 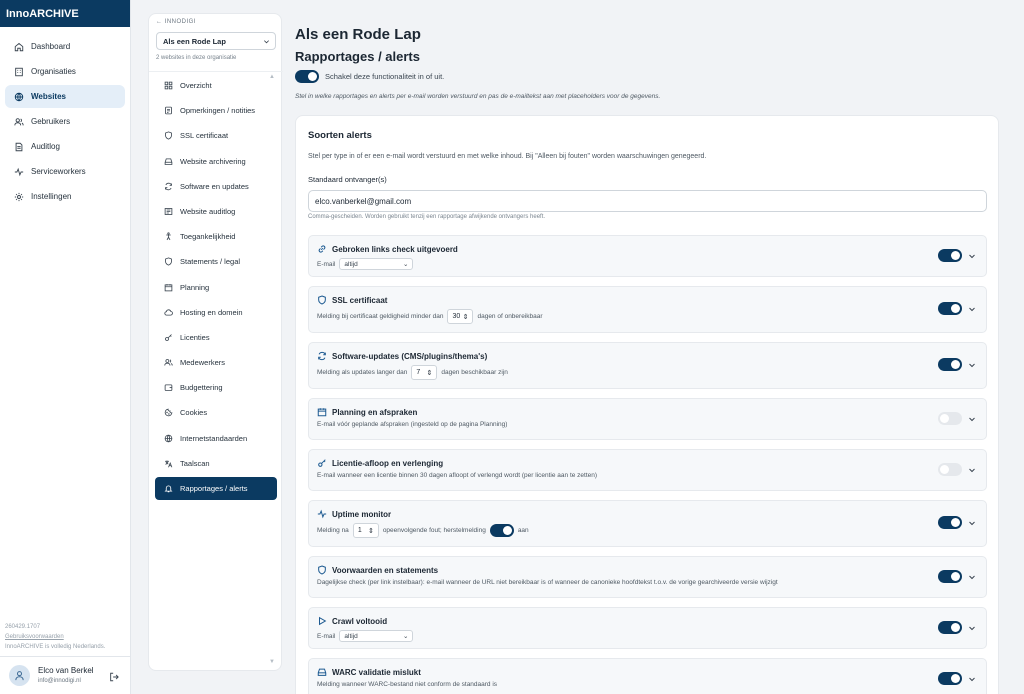 I want to click on website-select: Als een Rode Lap, so click(x=216, y=41).